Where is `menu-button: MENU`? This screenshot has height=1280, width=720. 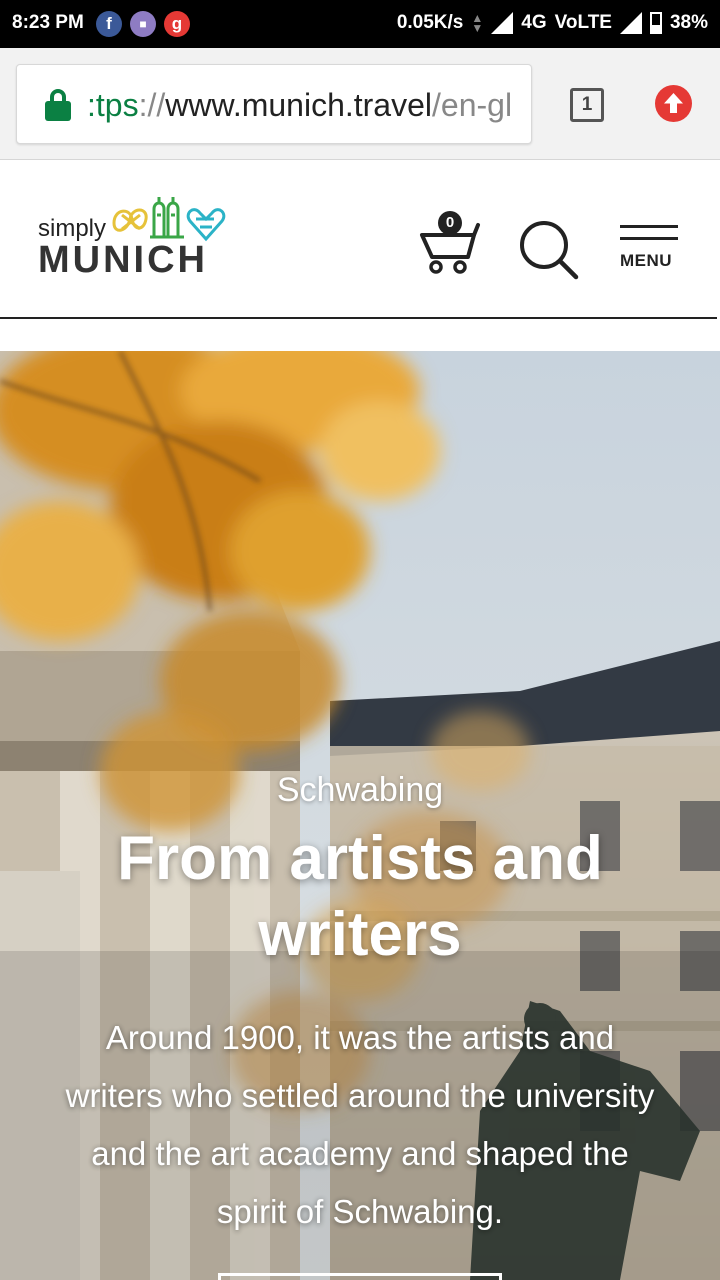
menu-button: MENU is located at coordinates (650, 250).